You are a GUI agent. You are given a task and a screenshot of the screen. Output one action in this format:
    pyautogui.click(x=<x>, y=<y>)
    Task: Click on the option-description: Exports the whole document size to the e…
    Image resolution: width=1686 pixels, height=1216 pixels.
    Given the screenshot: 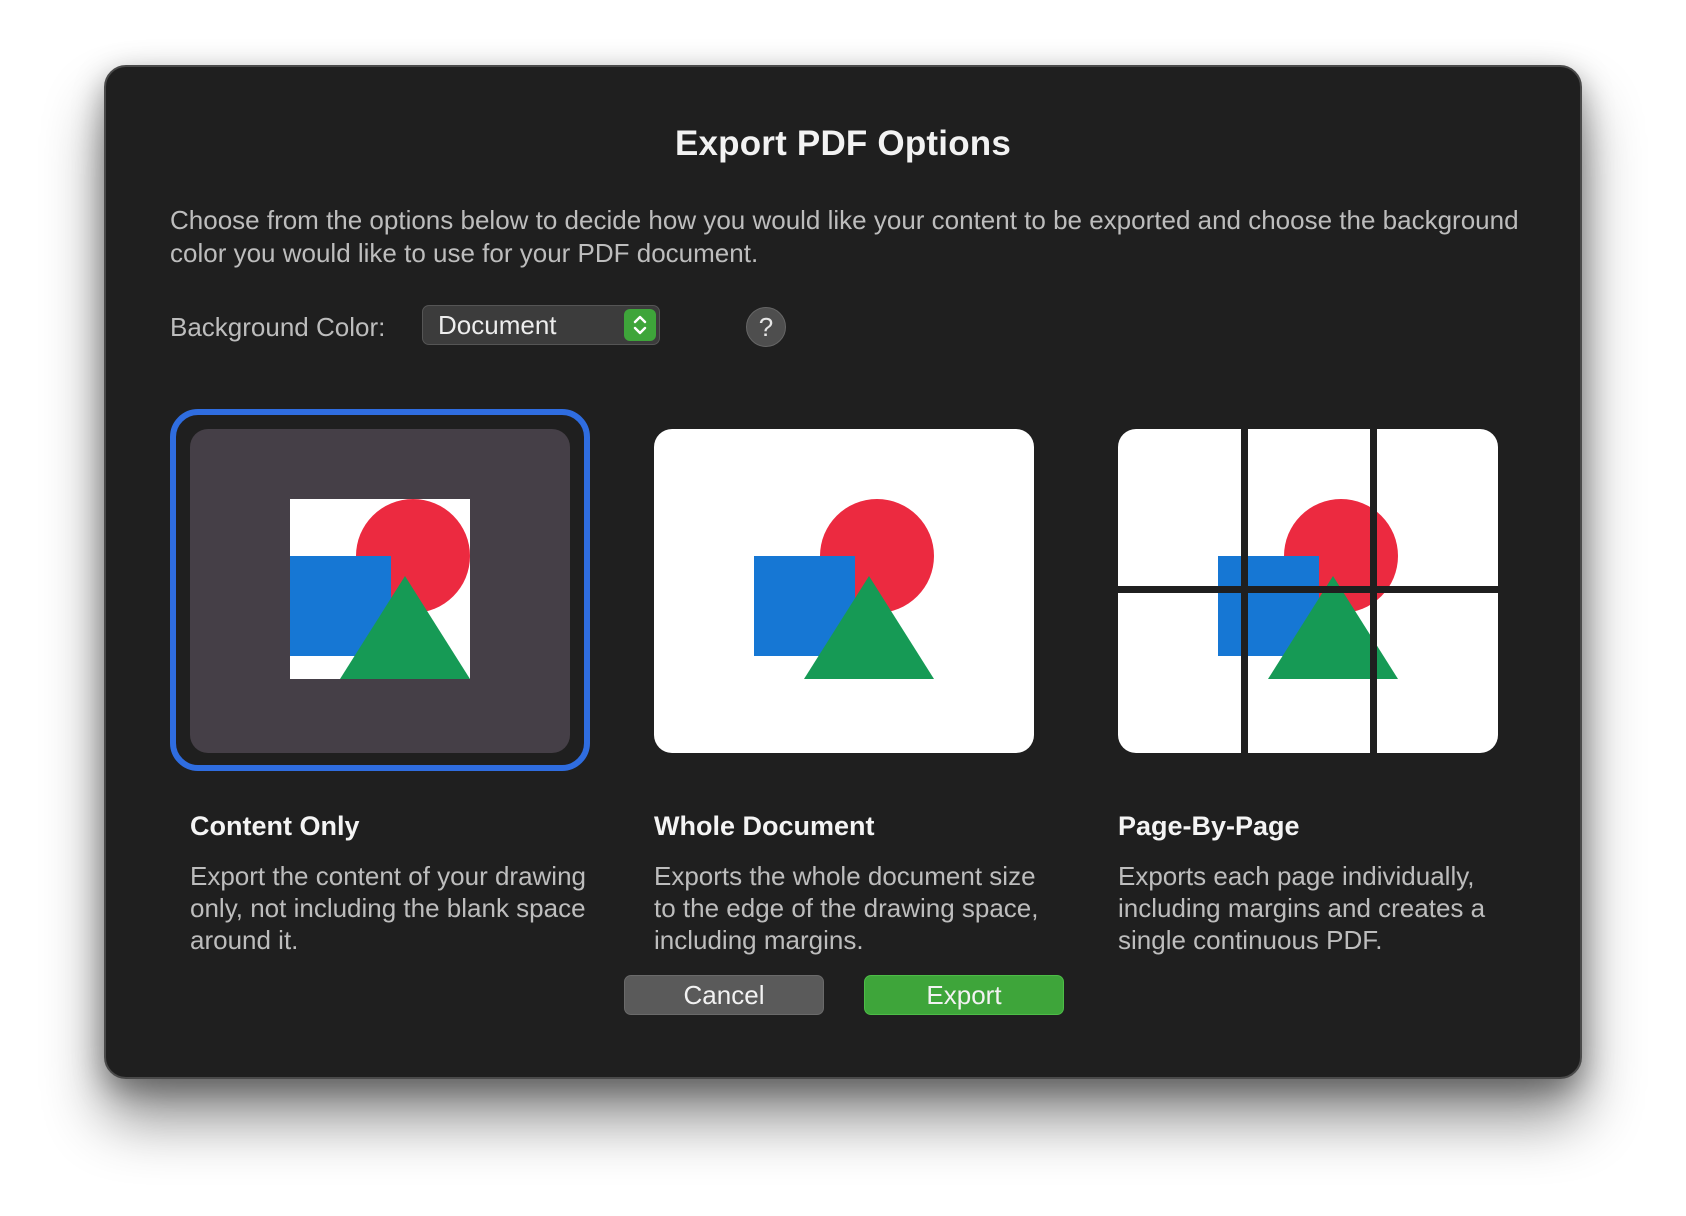 What is the action you would take?
    pyautogui.click(x=846, y=908)
    